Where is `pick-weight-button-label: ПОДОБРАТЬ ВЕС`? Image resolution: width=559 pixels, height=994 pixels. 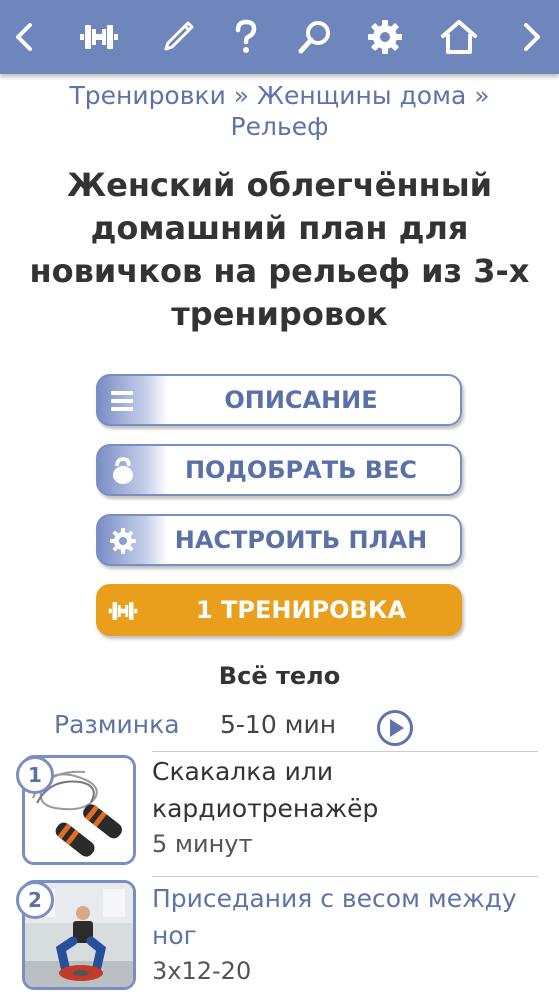 pick-weight-button-label: ПОДОБРАТЬ ВЕС is located at coordinates (301, 470).